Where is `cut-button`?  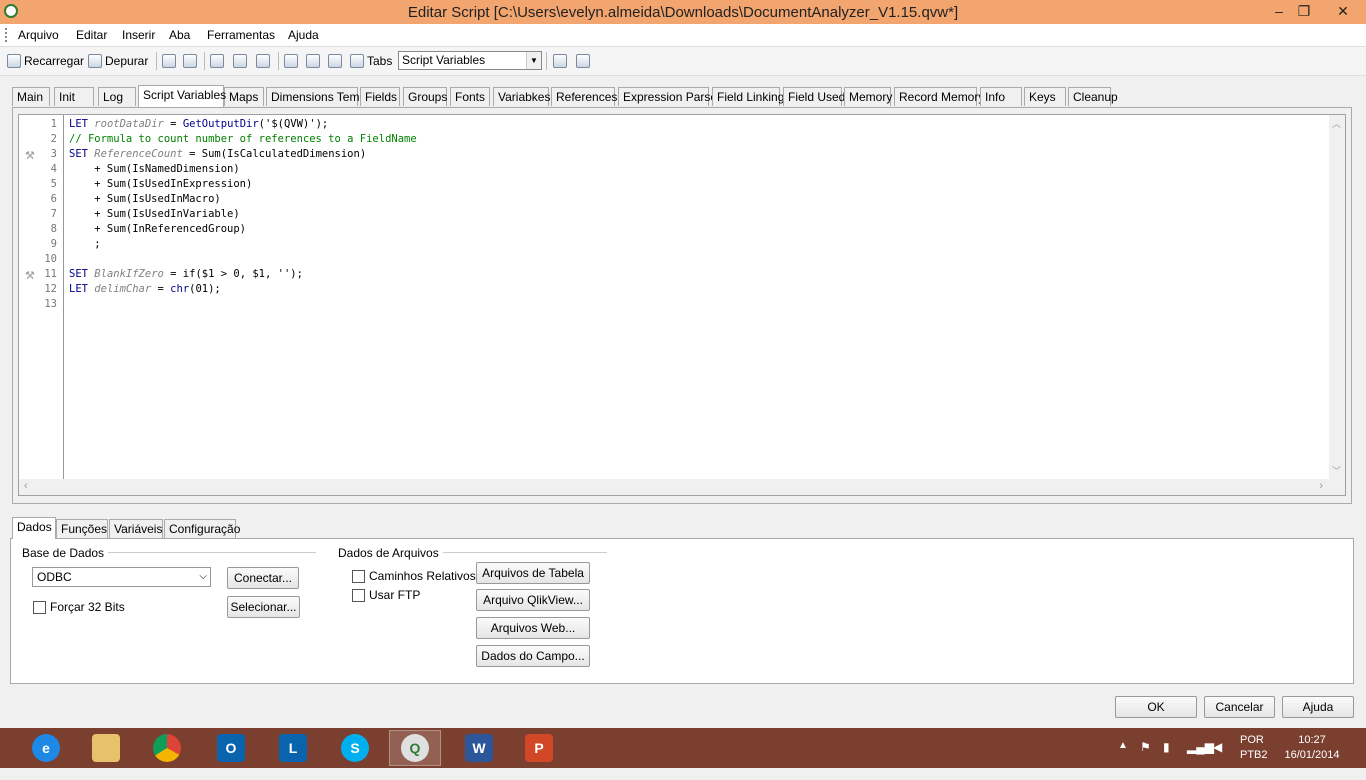 cut-button is located at coordinates (217, 61).